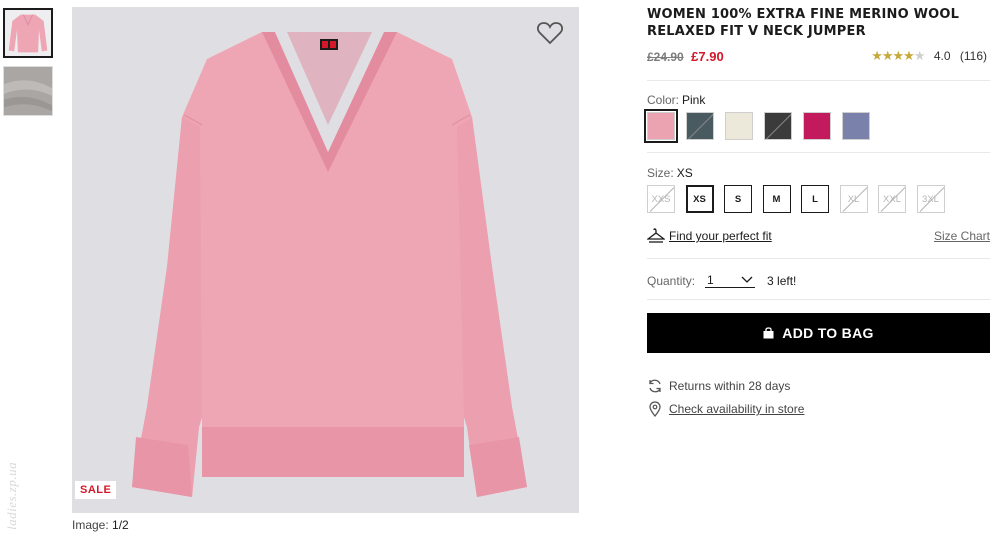  I want to click on color-label: Color: Pink, so click(676, 100).